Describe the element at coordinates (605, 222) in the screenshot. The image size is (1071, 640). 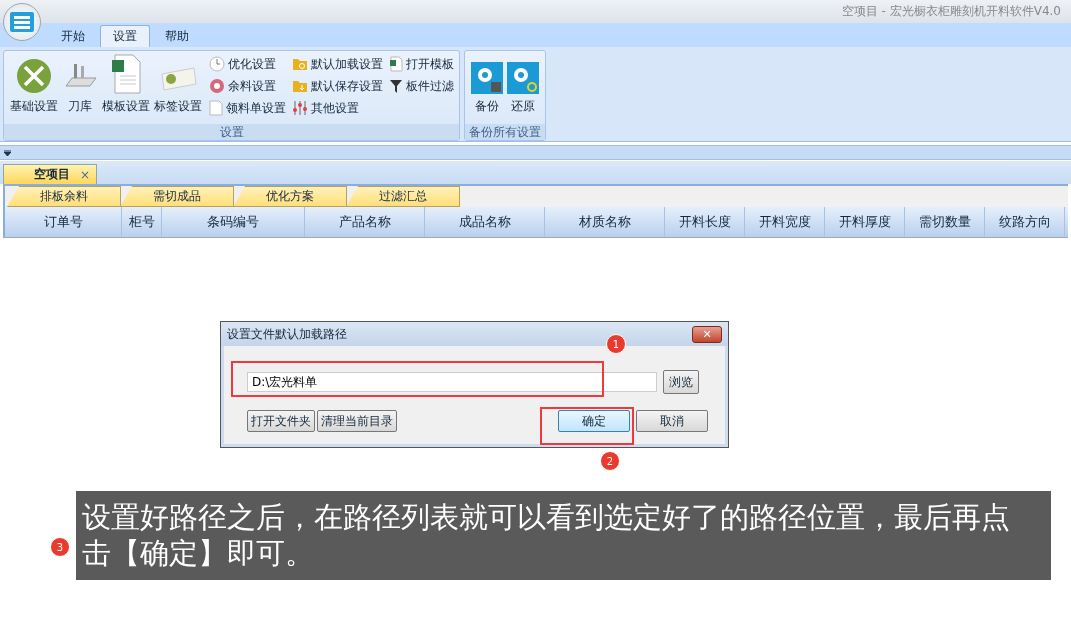
I see `column-header: 材质名称` at that location.